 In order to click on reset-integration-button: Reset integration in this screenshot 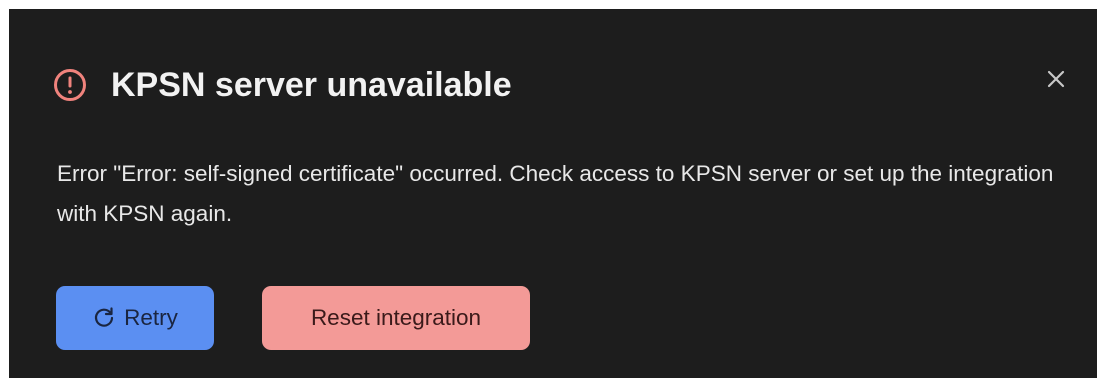, I will do `click(396, 318)`.